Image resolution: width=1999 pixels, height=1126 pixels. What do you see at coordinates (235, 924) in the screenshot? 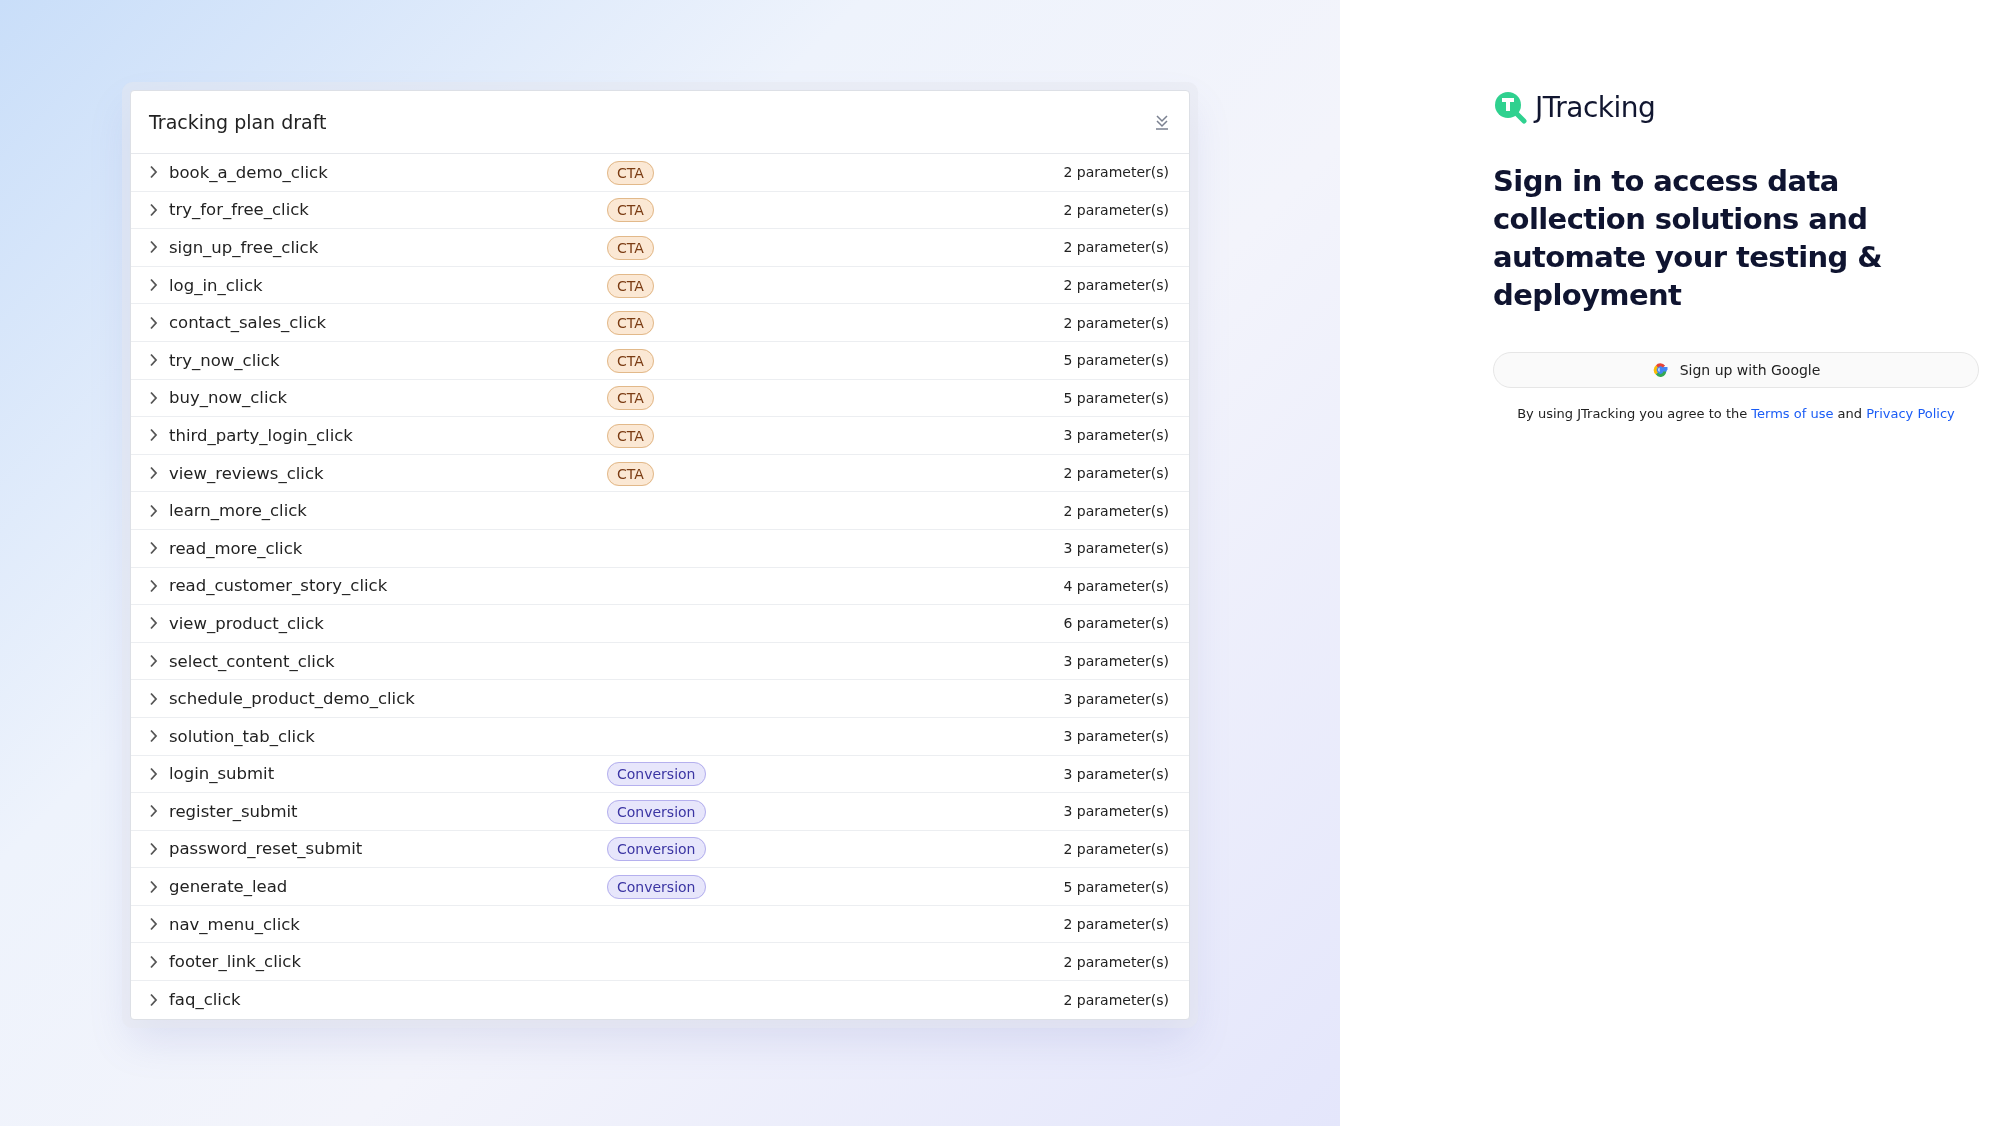
I see `event-name: nav_menu_click` at bounding box center [235, 924].